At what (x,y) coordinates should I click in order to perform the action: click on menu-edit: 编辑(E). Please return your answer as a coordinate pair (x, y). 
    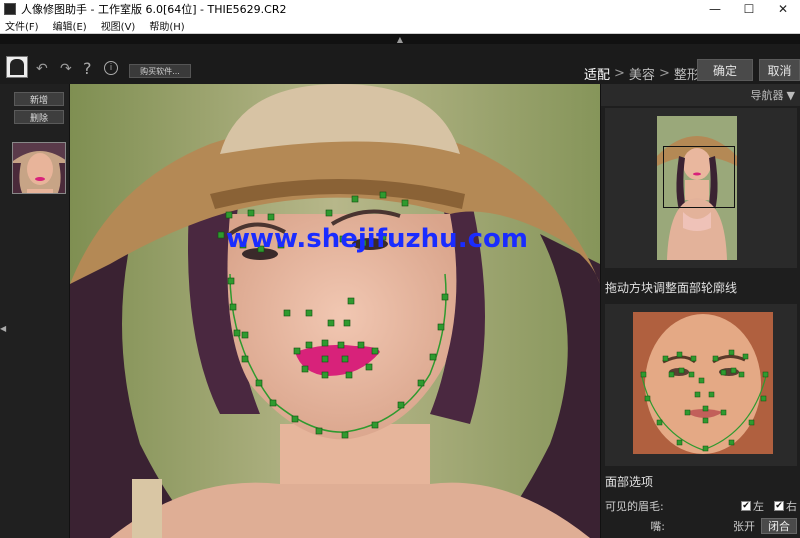
    Looking at the image, I should click on (72, 25).